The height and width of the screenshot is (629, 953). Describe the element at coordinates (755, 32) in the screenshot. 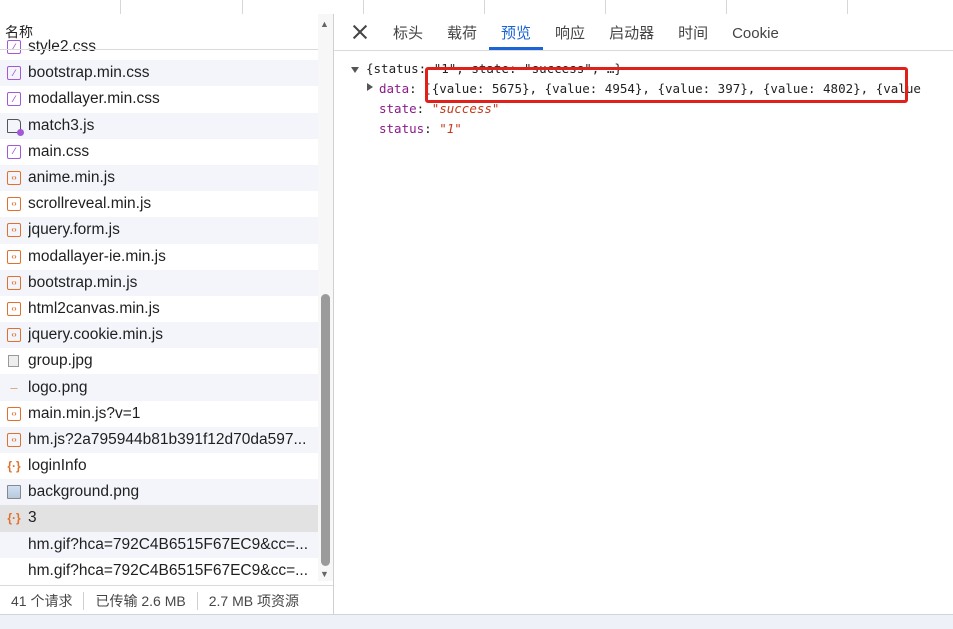

I see `tab-cookies: Cookie` at that location.